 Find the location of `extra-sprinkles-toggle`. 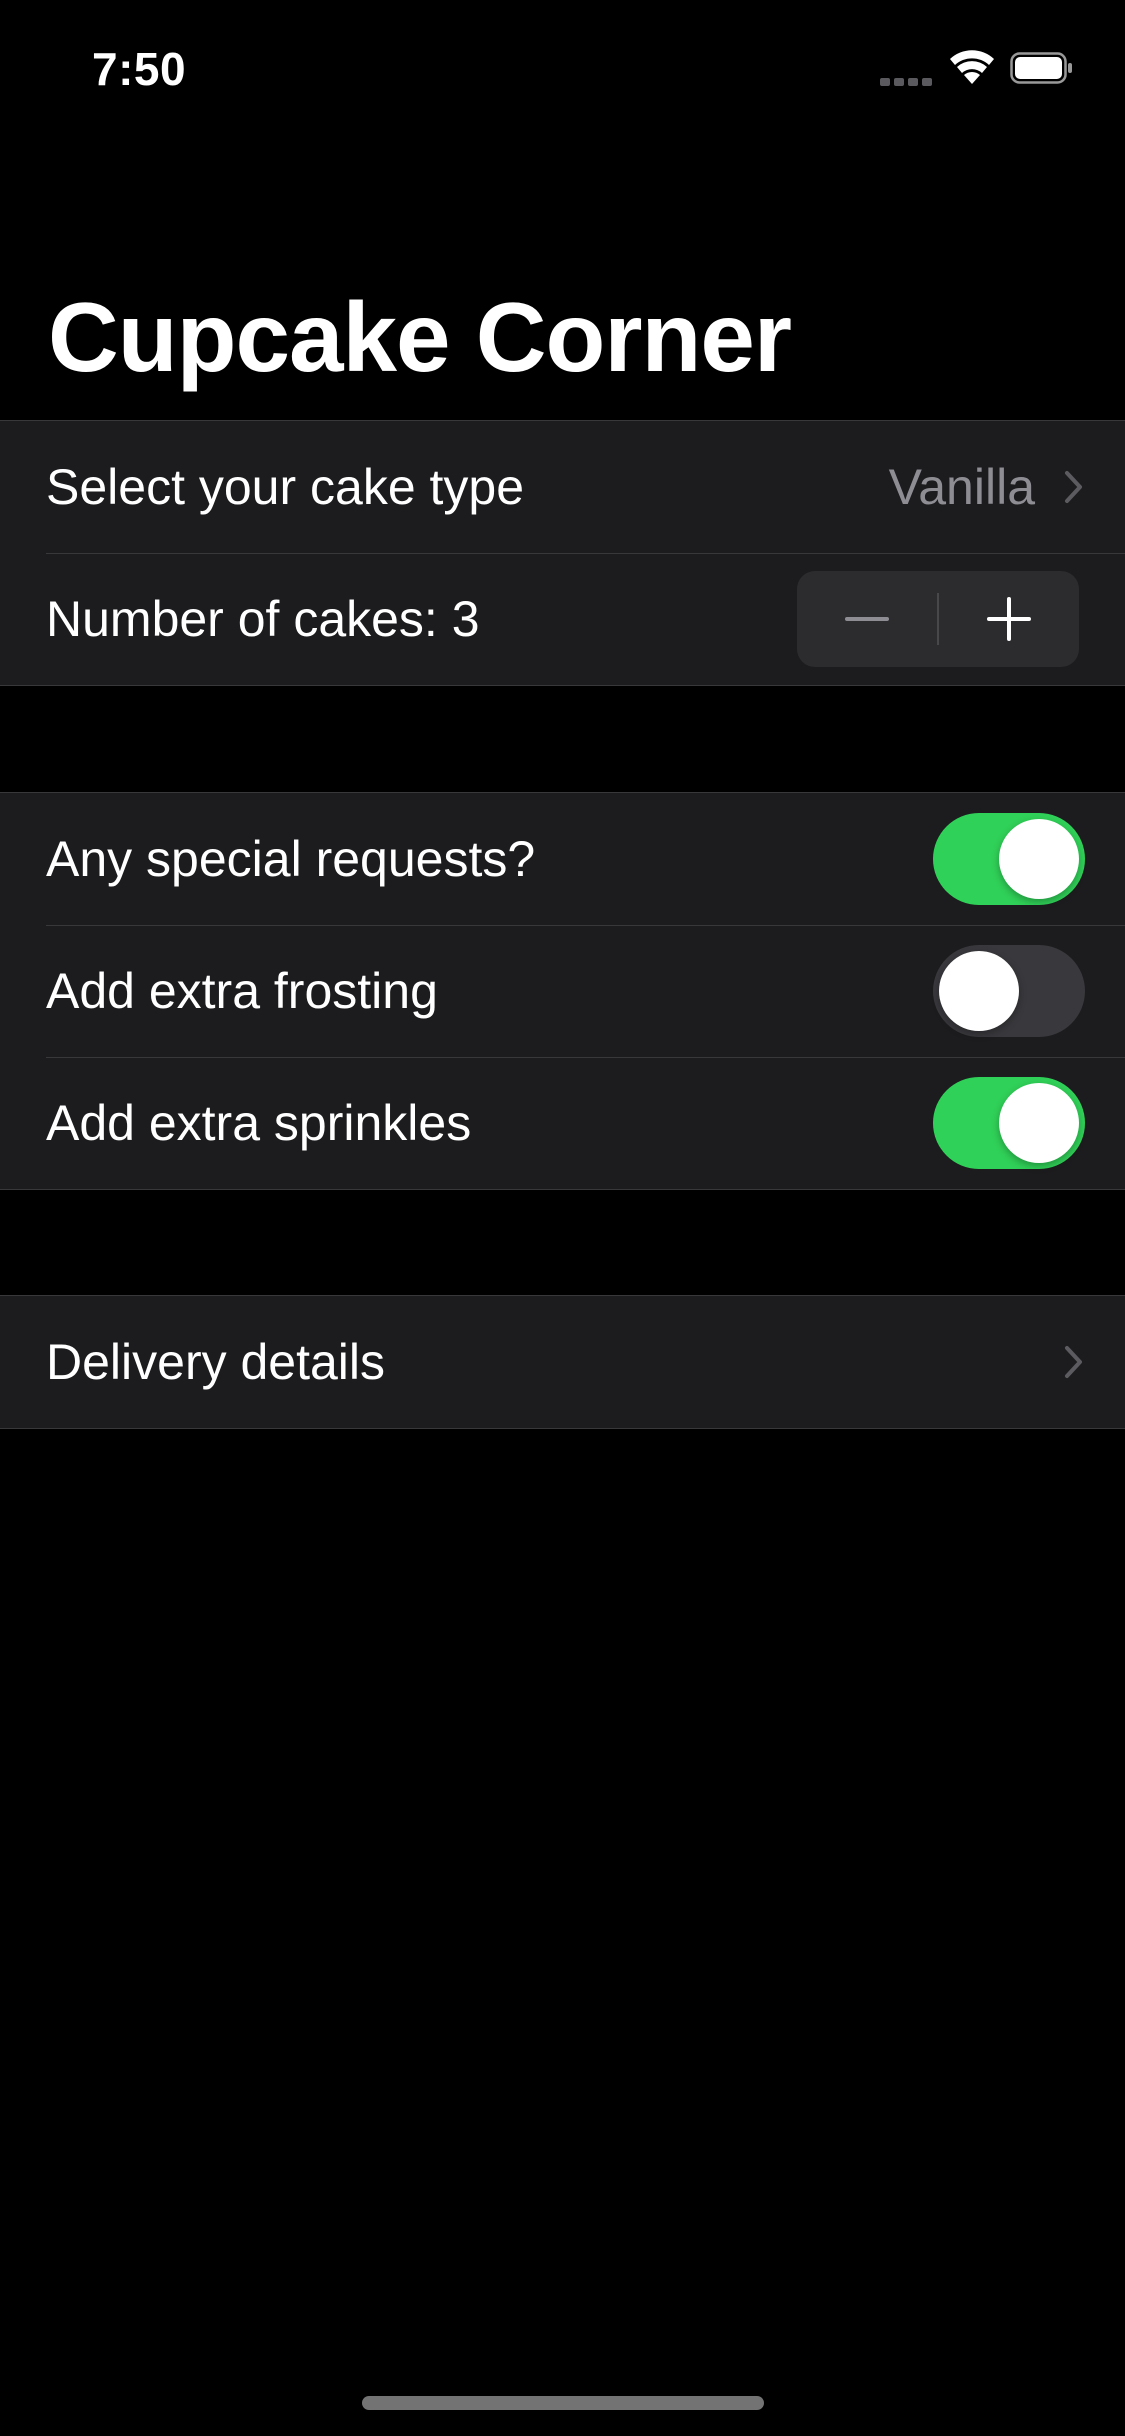

extra-sprinkles-toggle is located at coordinates (1009, 1123).